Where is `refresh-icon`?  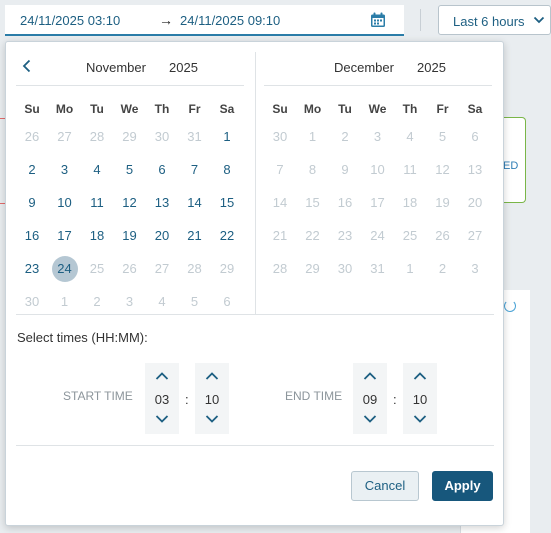 refresh-icon is located at coordinates (510, 306).